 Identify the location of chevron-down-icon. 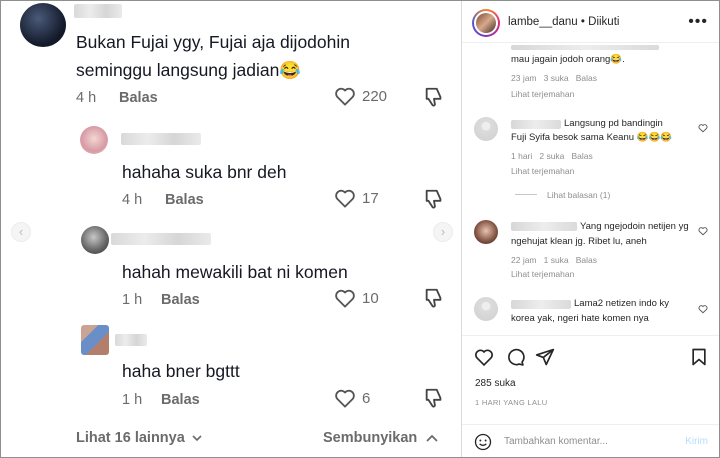
(197, 438).